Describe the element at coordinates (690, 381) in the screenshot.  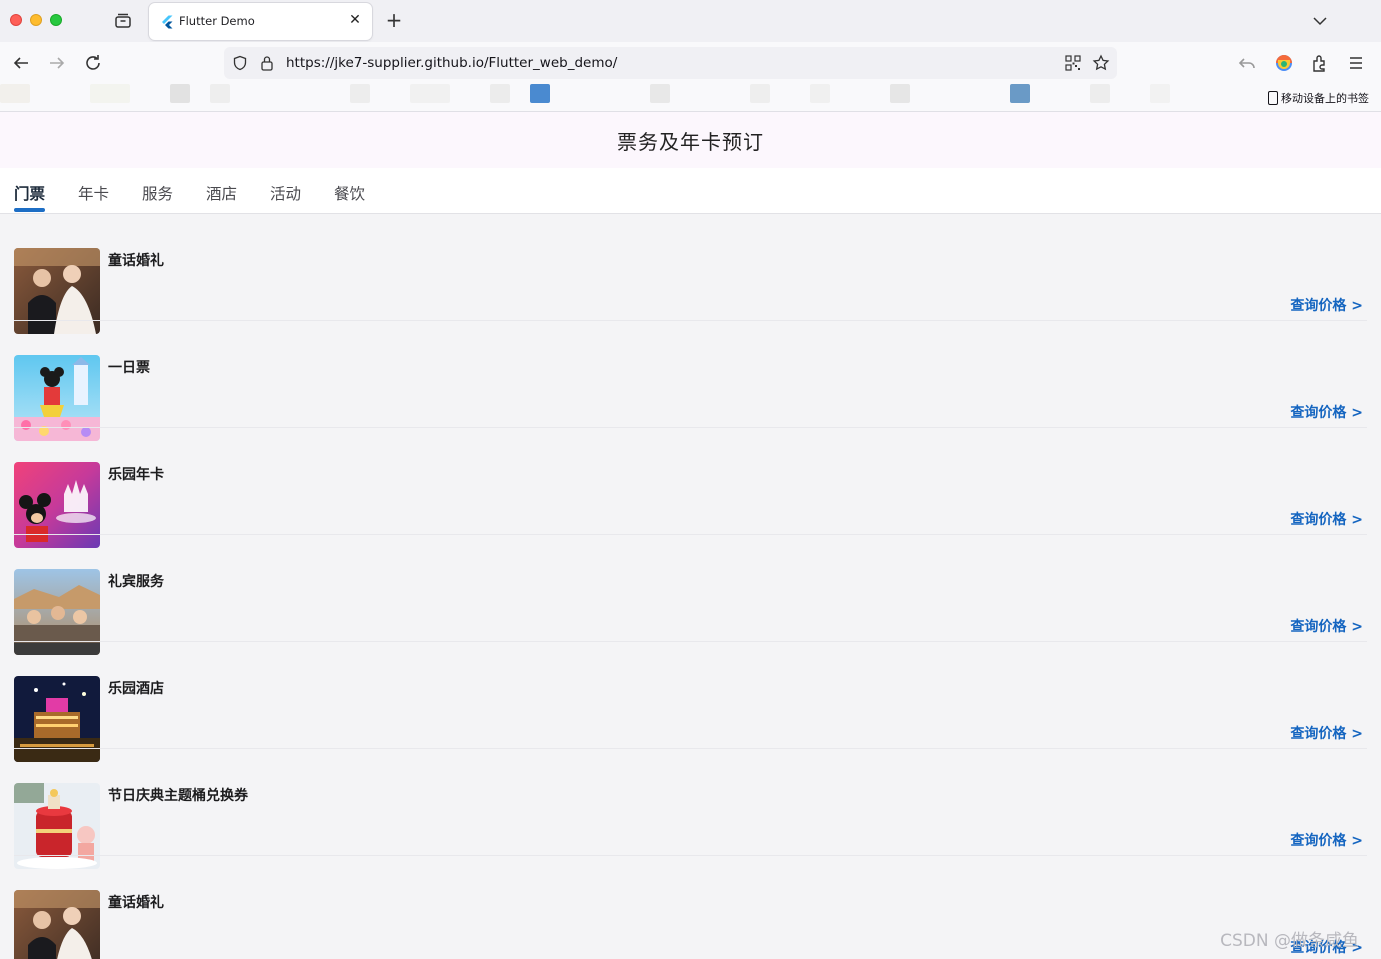
I see `list-item: 一日票 查询价格 >` at that location.